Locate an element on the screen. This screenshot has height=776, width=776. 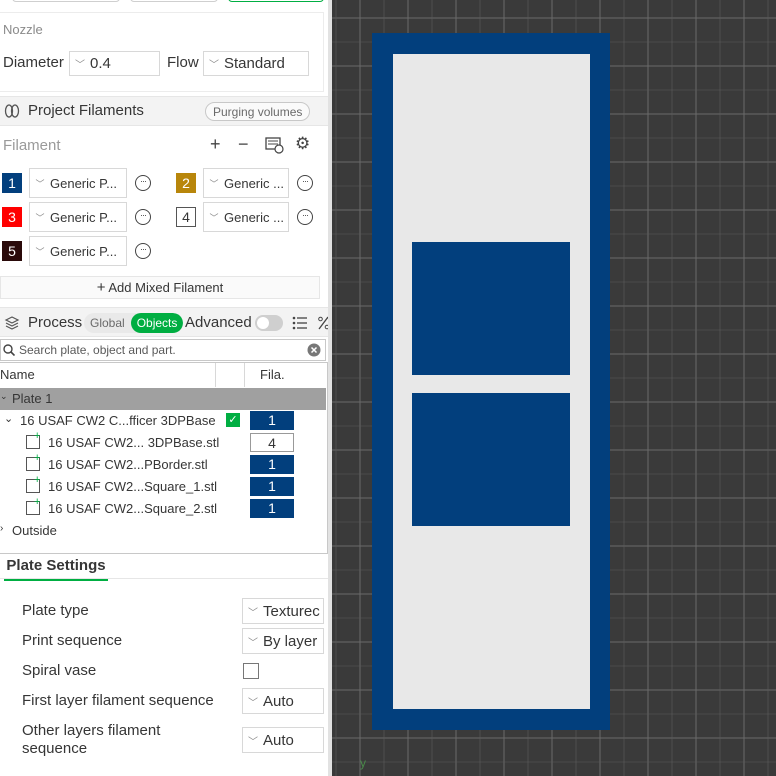
y-axis-label: y is located at coordinates (363, 763).